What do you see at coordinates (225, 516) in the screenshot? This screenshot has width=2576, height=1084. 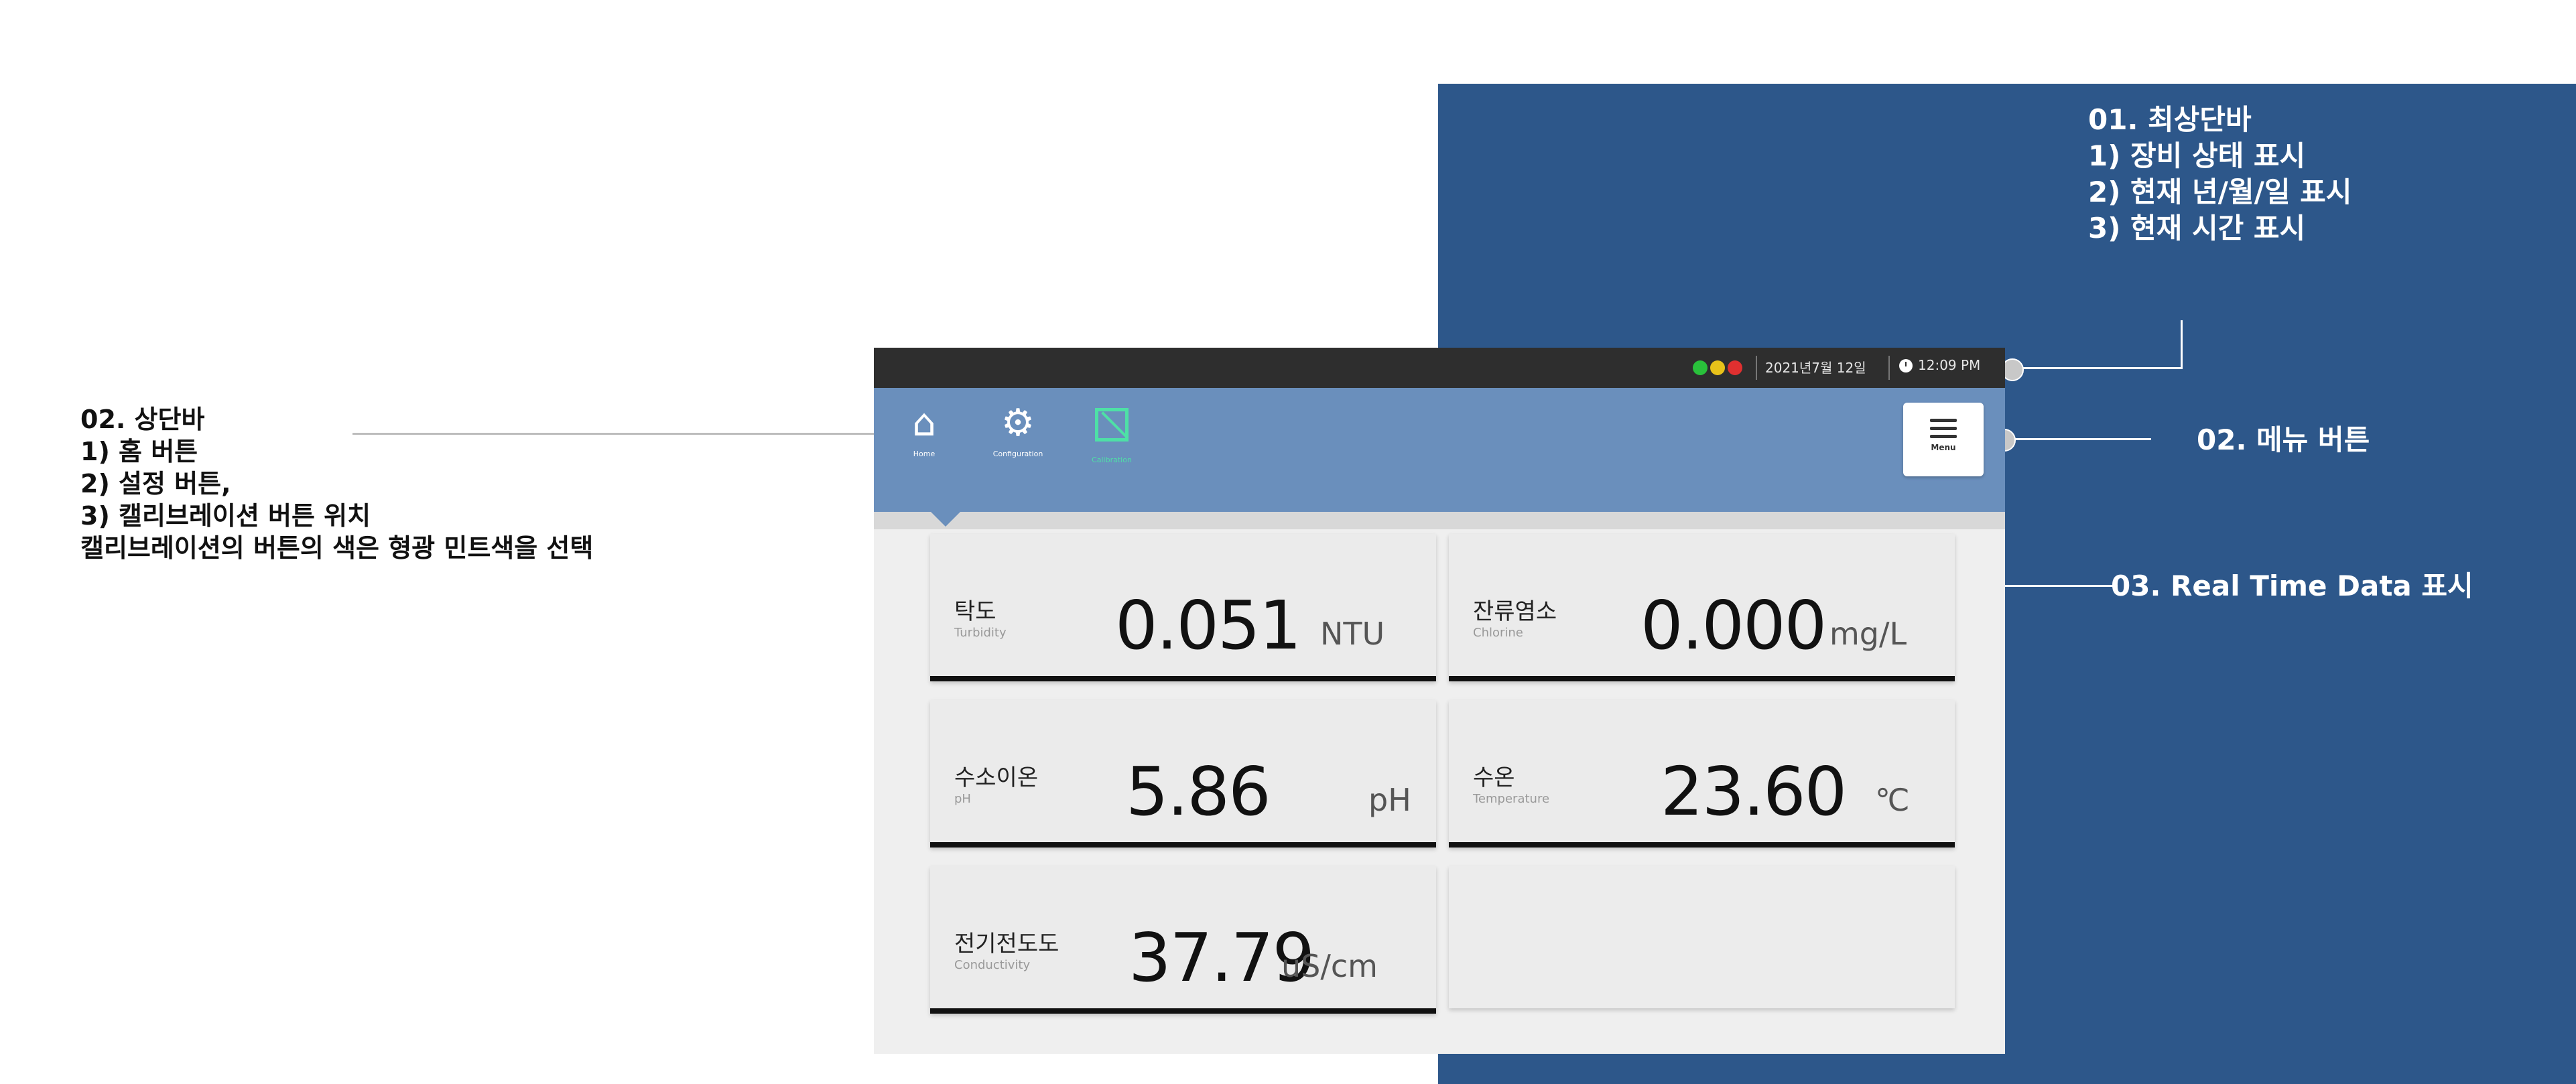 I see `annotation-item: 3) 캘리브레이션 버튼 위치` at bounding box center [225, 516].